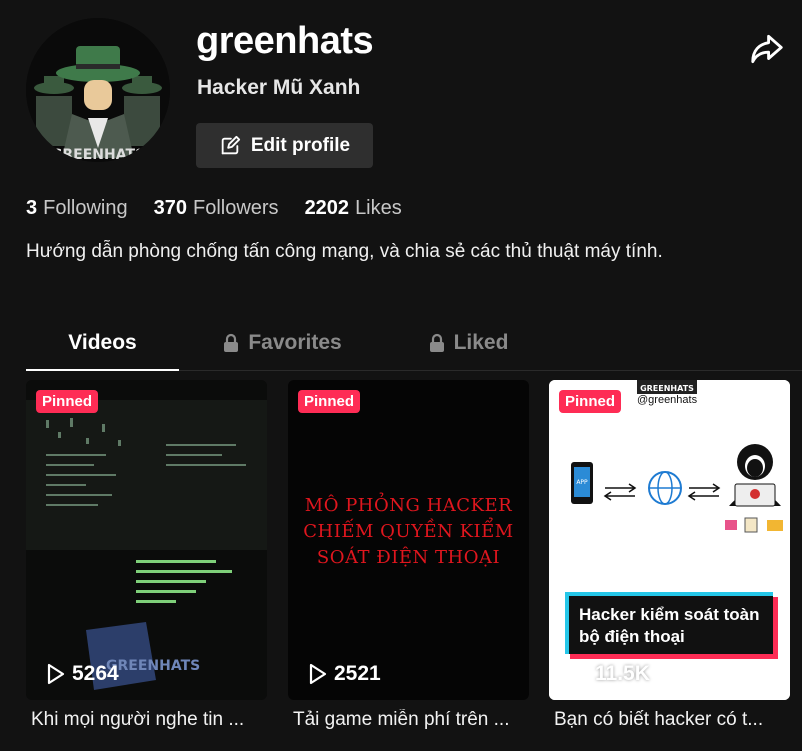 Image resolution: width=802 pixels, height=751 pixels. Describe the element at coordinates (414, 344) in the screenshot. I see `profile-tabs: Videos Favorites Liked` at that location.